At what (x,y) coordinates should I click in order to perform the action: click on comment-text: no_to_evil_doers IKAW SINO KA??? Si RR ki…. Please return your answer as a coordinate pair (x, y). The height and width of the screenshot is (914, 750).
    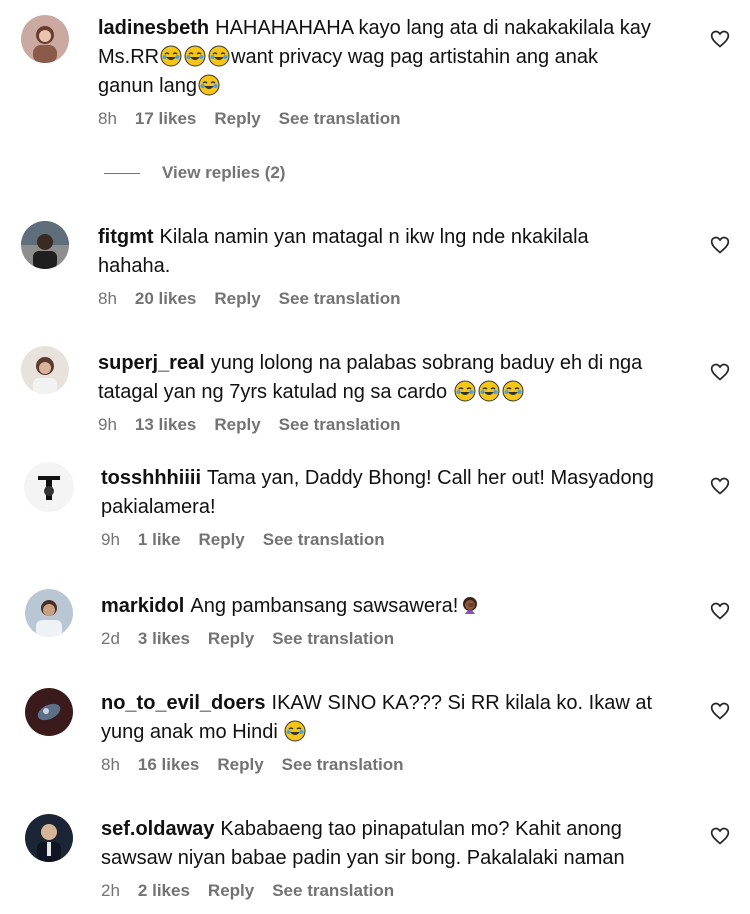
    Looking at the image, I should click on (381, 718).